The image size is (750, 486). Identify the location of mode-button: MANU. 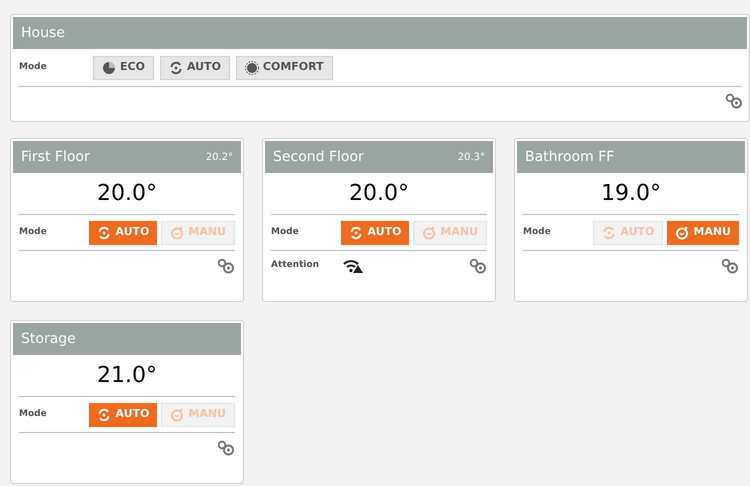
(703, 232).